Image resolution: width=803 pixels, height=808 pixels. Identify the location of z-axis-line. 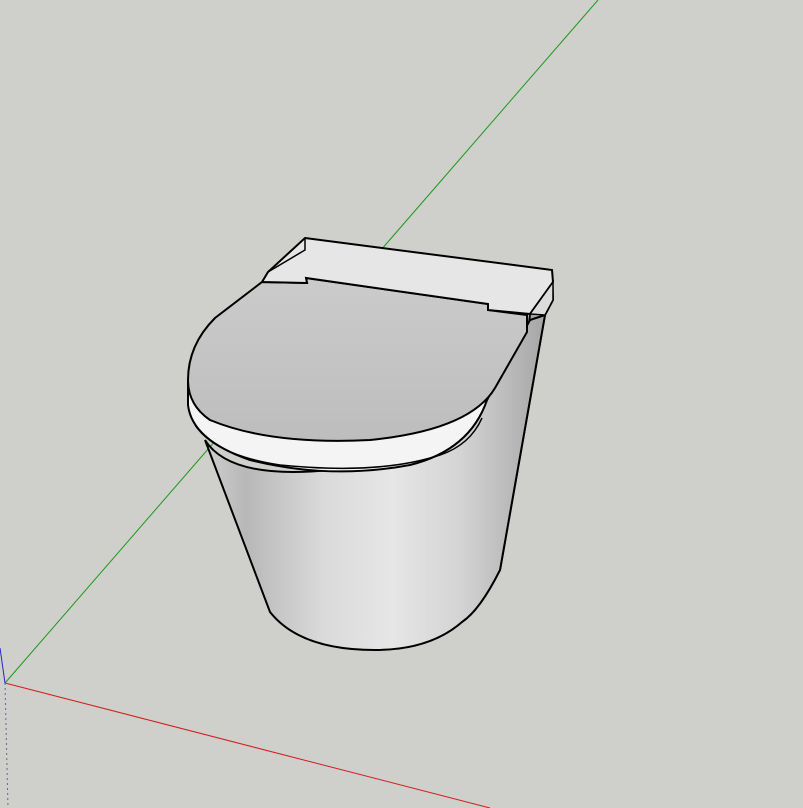
(3, 665).